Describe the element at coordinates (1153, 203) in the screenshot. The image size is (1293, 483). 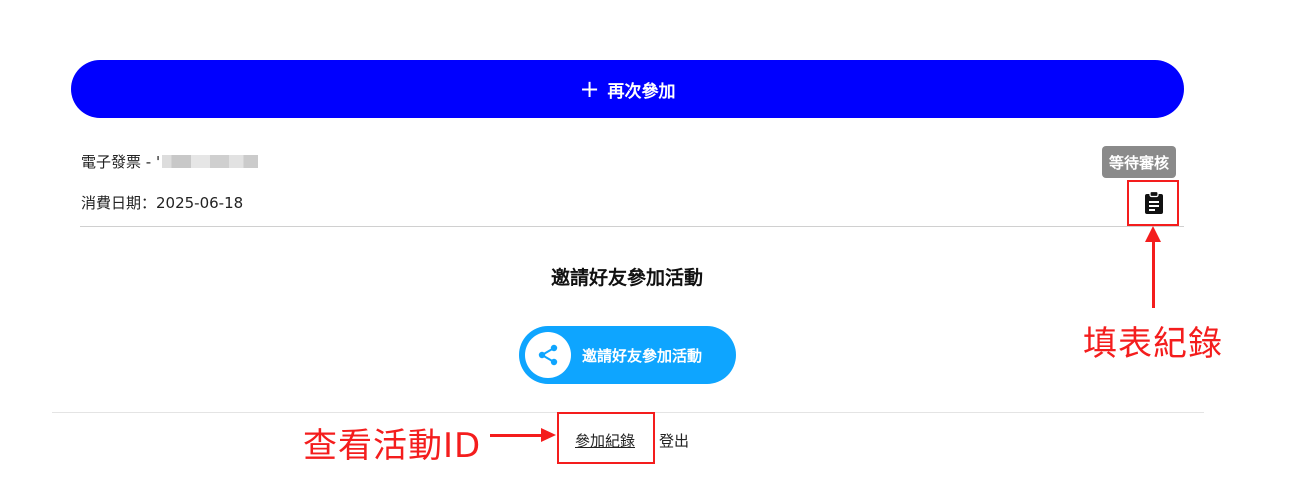
I see `annotation-box-form-icon` at that location.